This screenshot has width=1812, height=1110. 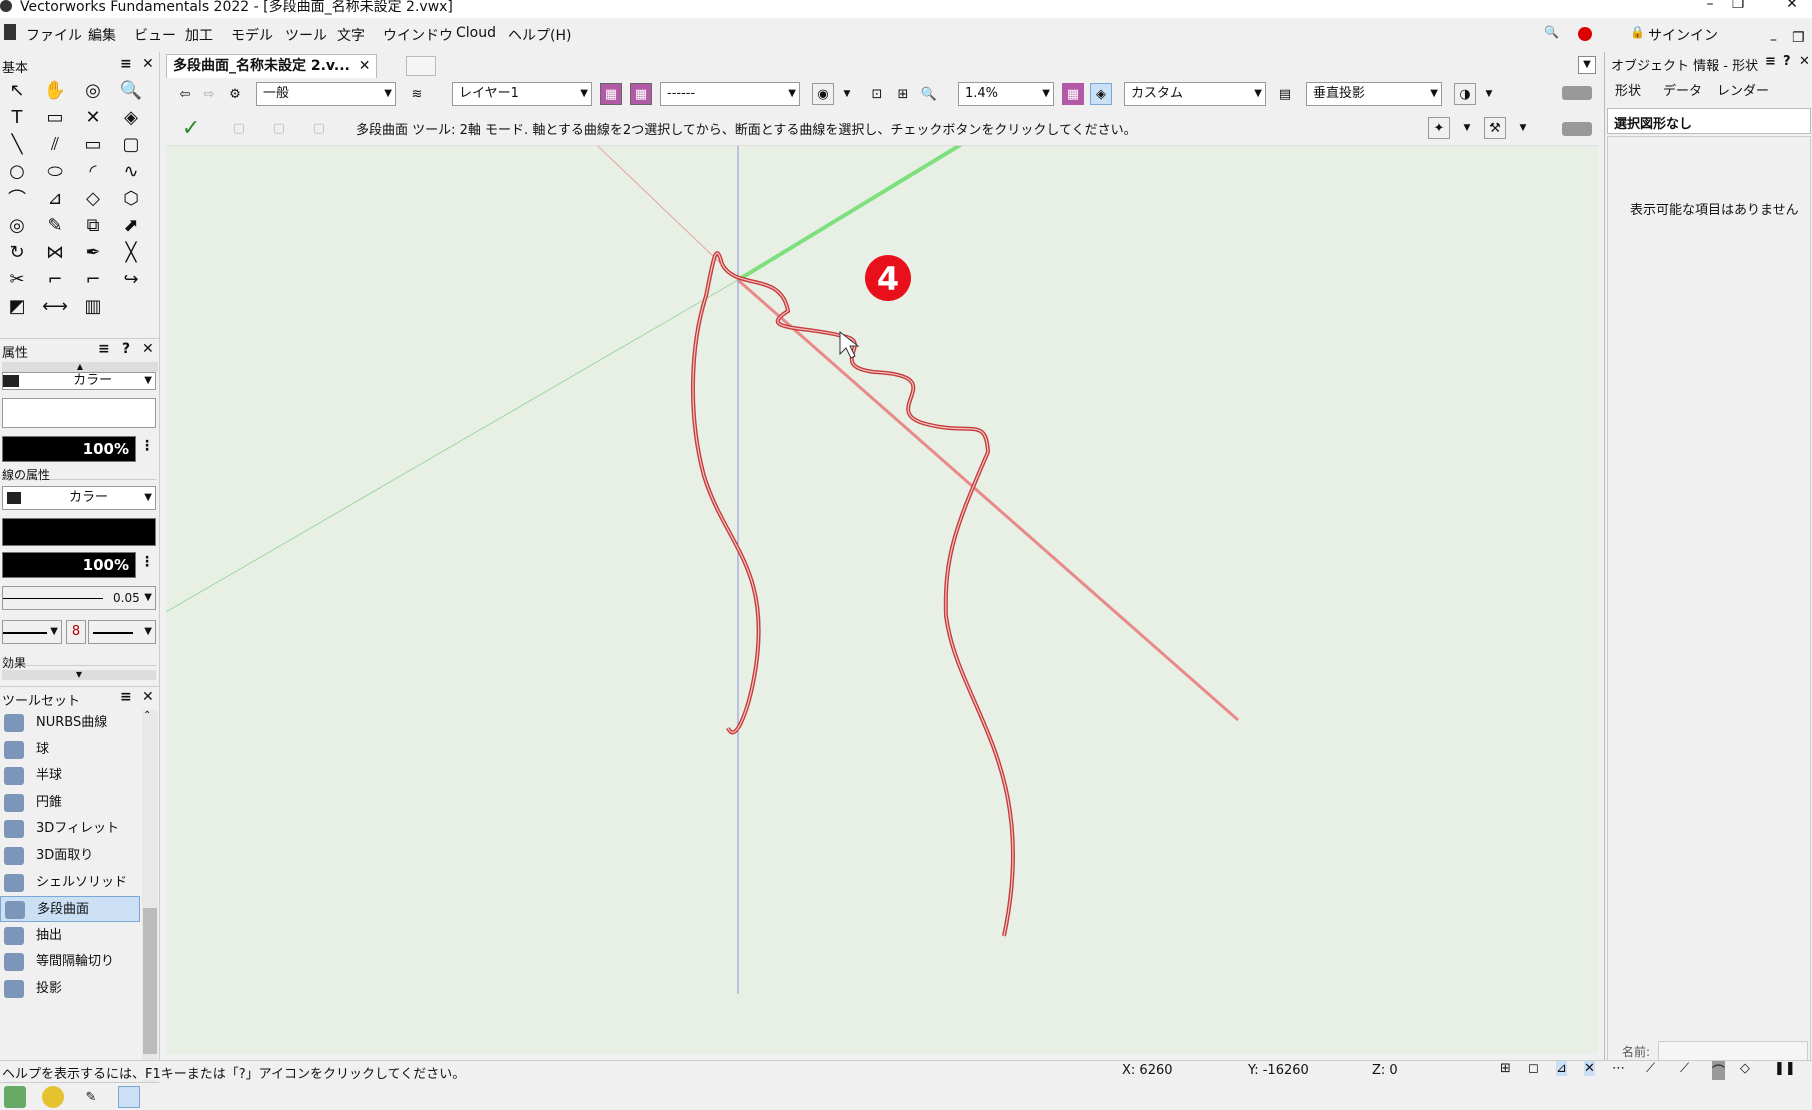 I want to click on snap-grid-icon: ⊞, so click(x=1505, y=1068).